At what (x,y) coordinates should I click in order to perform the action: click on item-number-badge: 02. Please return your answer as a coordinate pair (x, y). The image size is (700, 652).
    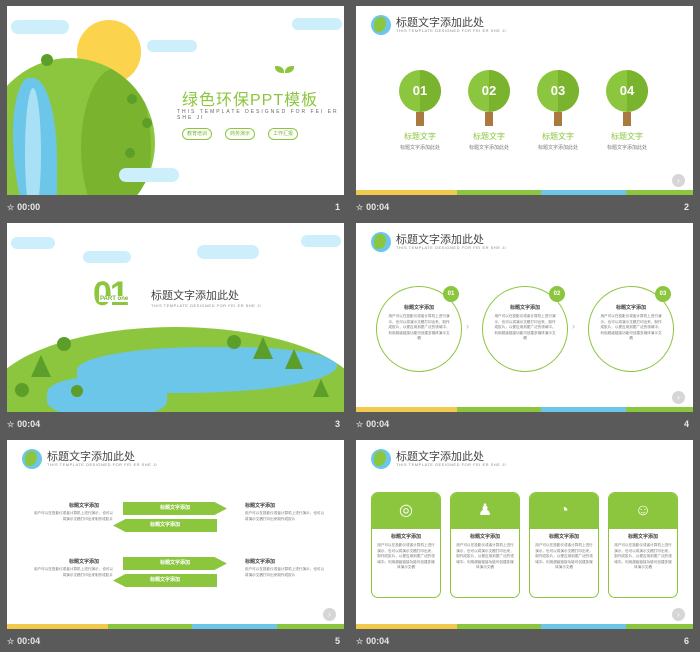
    Looking at the image, I should click on (557, 294).